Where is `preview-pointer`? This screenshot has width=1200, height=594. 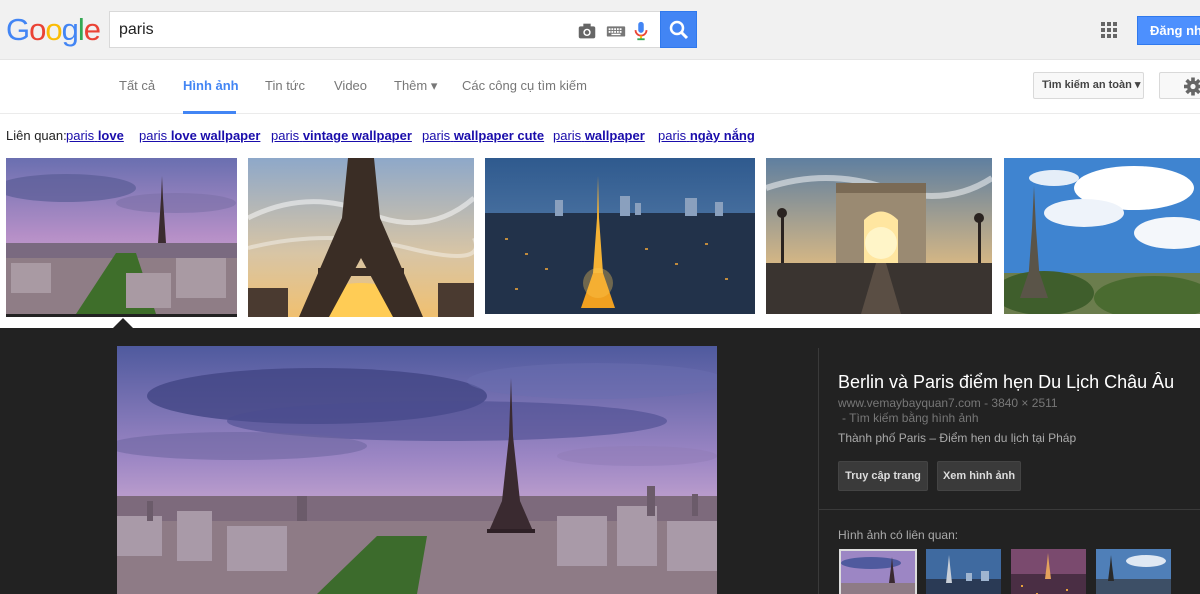
preview-pointer is located at coordinates (123, 323).